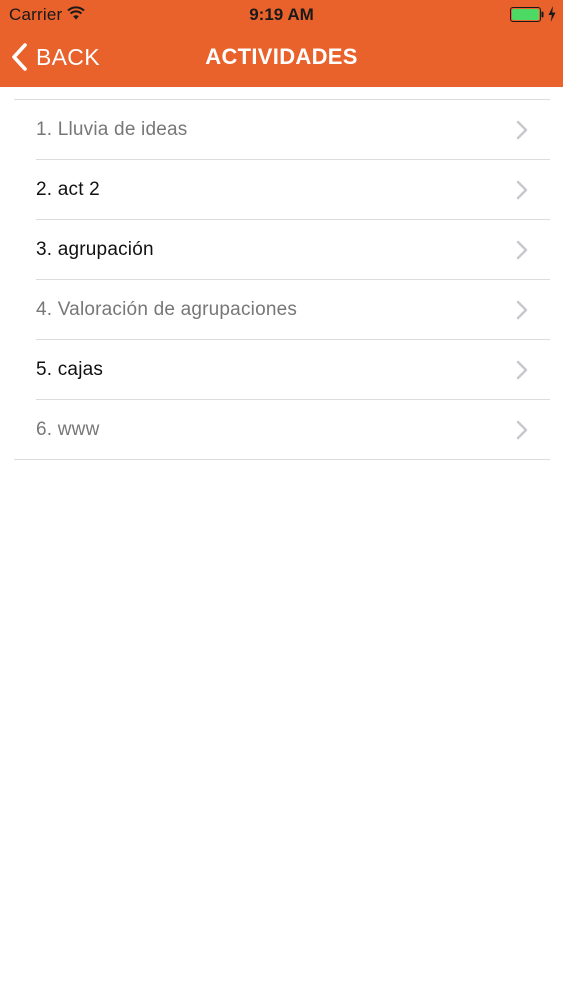 This screenshot has height=1000, width=563. Describe the element at coordinates (293, 130) in the screenshot. I see `list-item-activity-1: 1. Lluvia de ideas` at that location.